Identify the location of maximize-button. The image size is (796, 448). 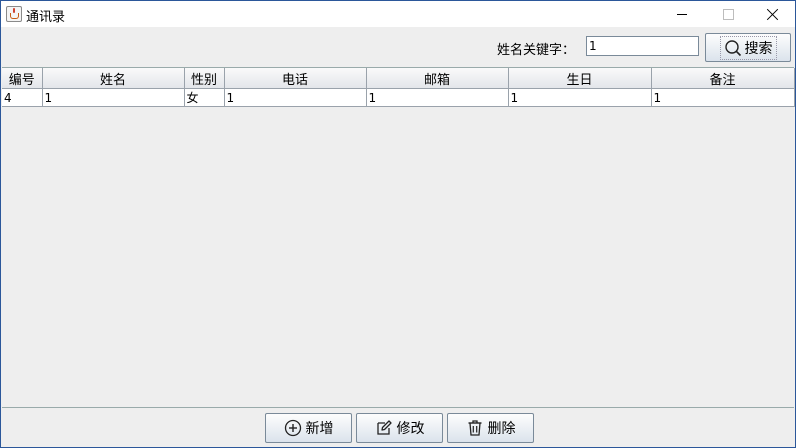
(728, 14).